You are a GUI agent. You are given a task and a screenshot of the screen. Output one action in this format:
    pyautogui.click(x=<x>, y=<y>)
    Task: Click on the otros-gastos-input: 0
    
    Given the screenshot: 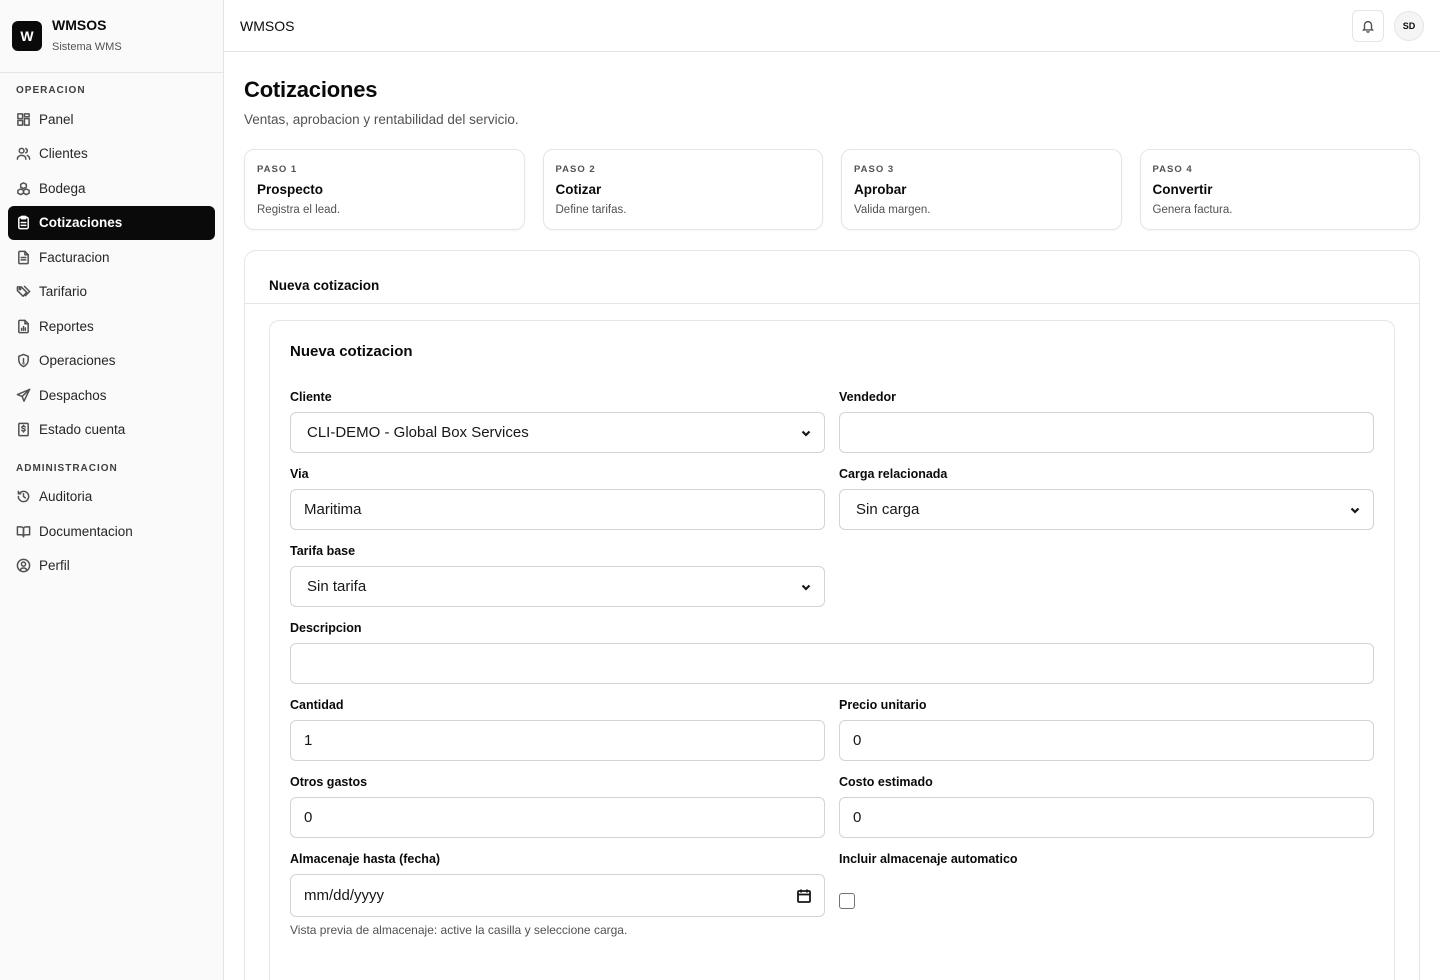 What is the action you would take?
    pyautogui.click(x=557, y=817)
    